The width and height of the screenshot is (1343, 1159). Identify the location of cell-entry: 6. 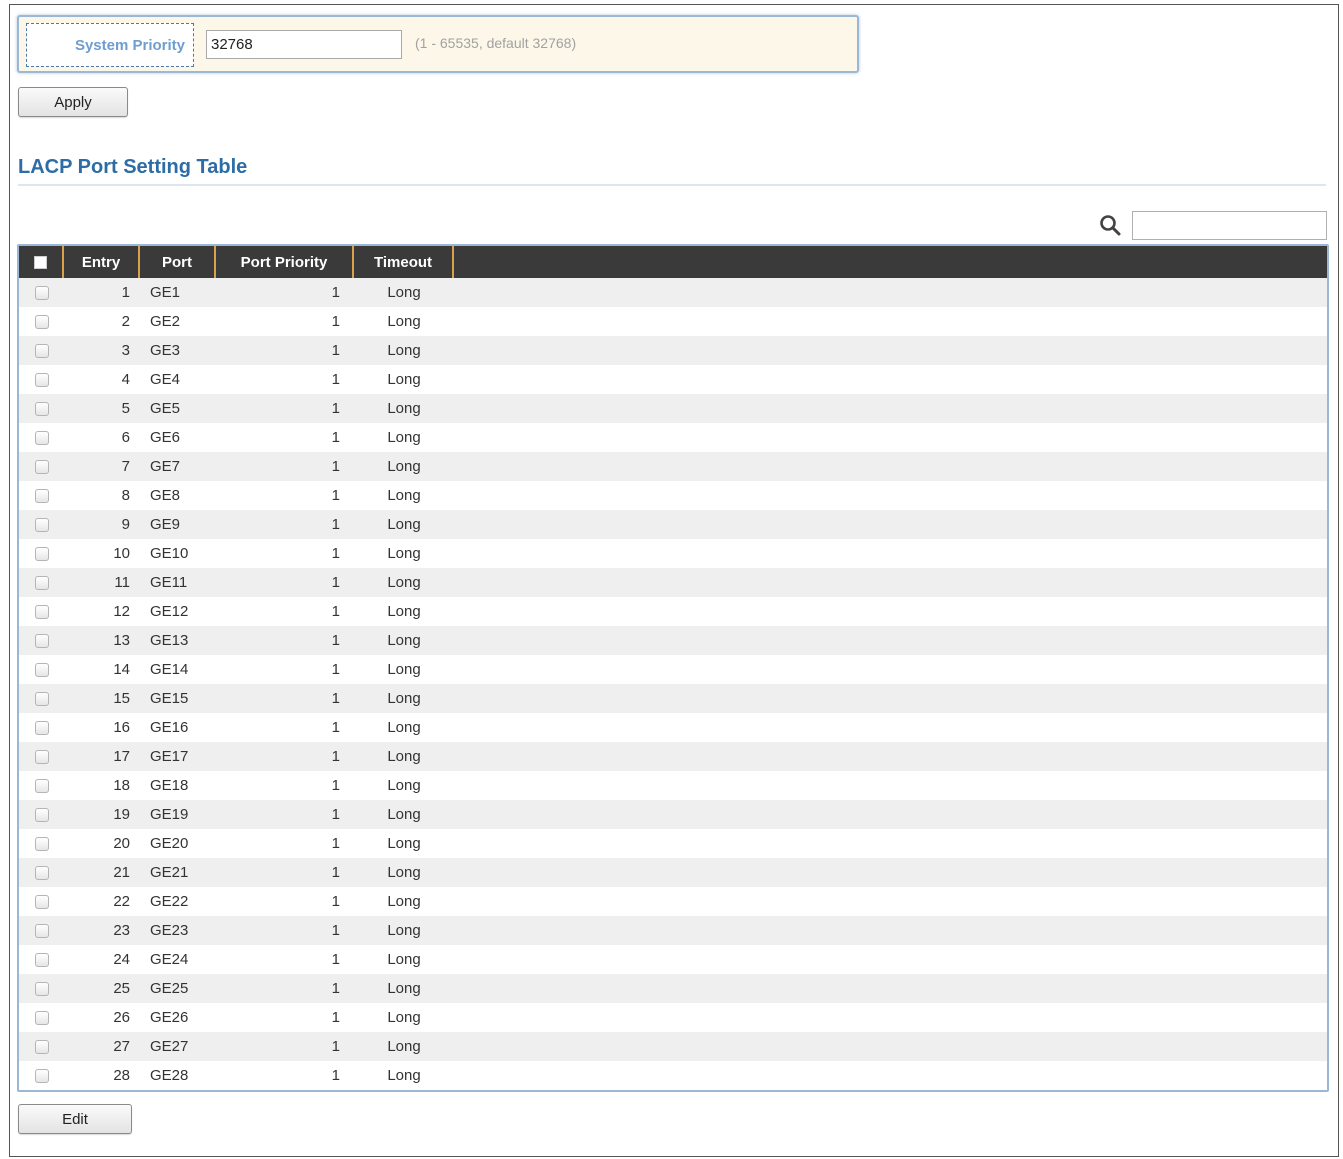
(125, 437).